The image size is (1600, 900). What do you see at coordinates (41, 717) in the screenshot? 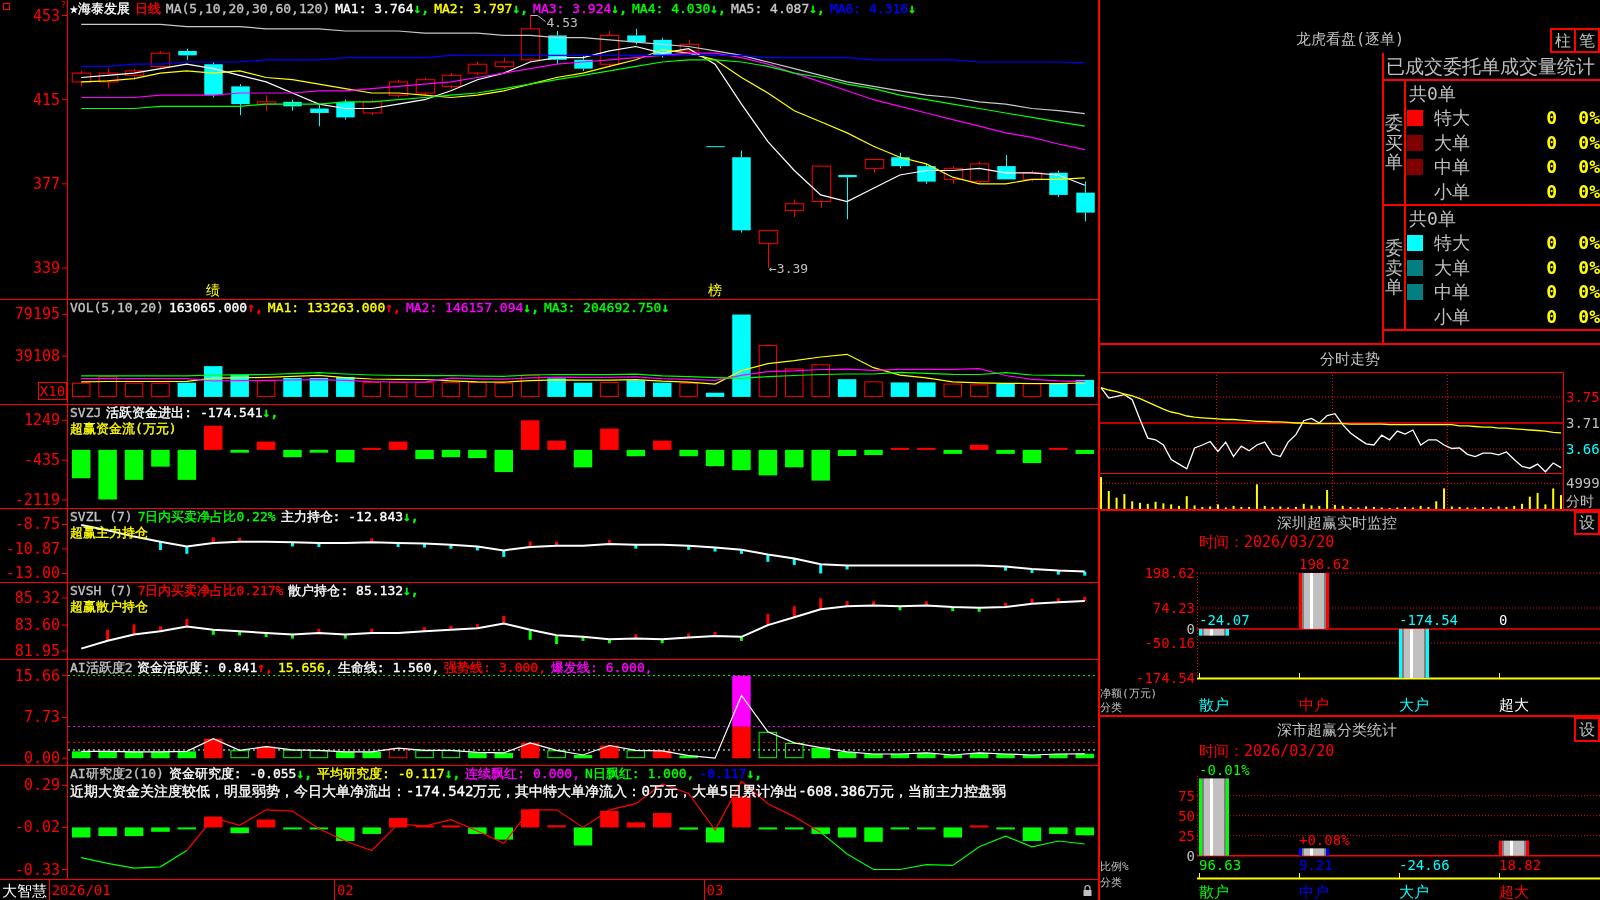
I see `axis-tick-label: 7.73` at bounding box center [41, 717].